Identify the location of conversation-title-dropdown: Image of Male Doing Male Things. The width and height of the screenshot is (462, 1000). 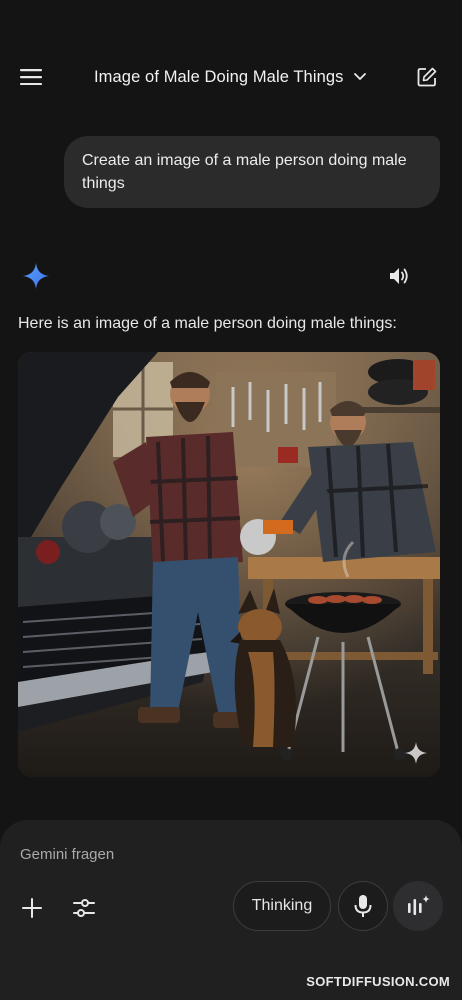
(230, 77).